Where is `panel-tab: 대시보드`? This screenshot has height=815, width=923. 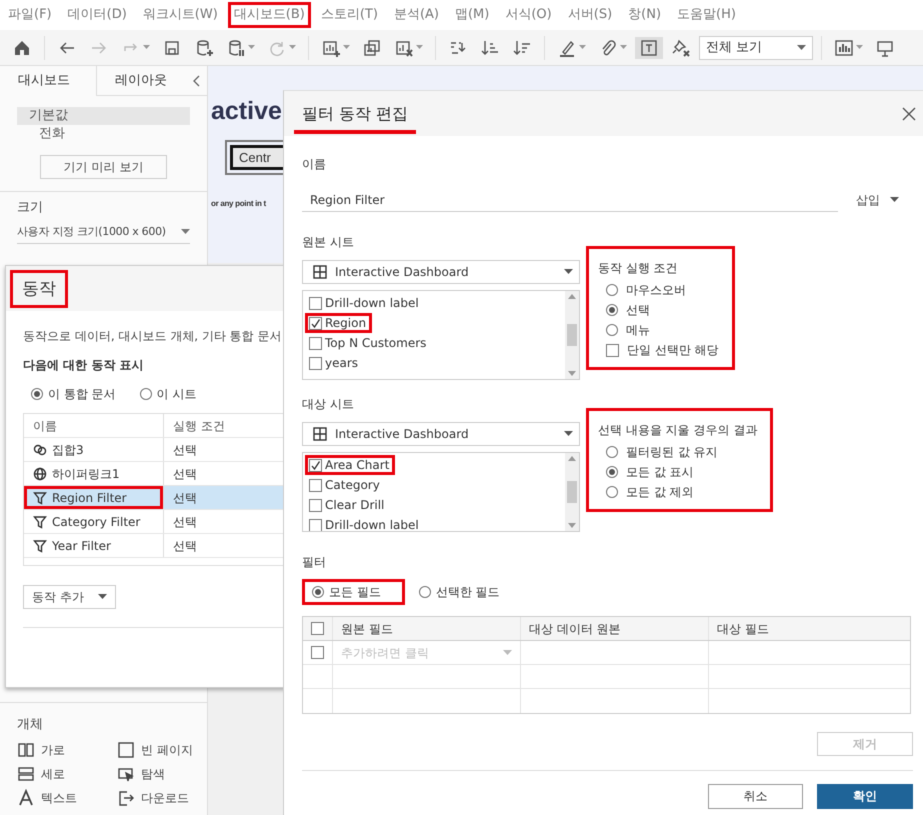
panel-tab: 대시보드 is located at coordinates (48, 81).